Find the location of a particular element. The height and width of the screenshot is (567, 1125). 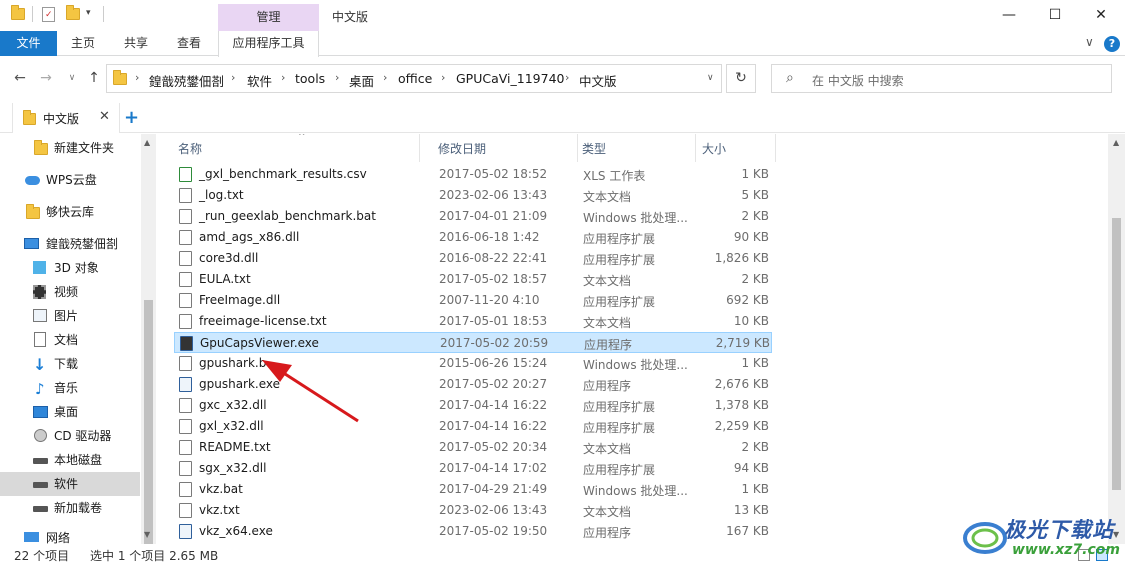

watermark-logo: 极光下载站 www.xz7.com is located at coordinates (1040, 538).